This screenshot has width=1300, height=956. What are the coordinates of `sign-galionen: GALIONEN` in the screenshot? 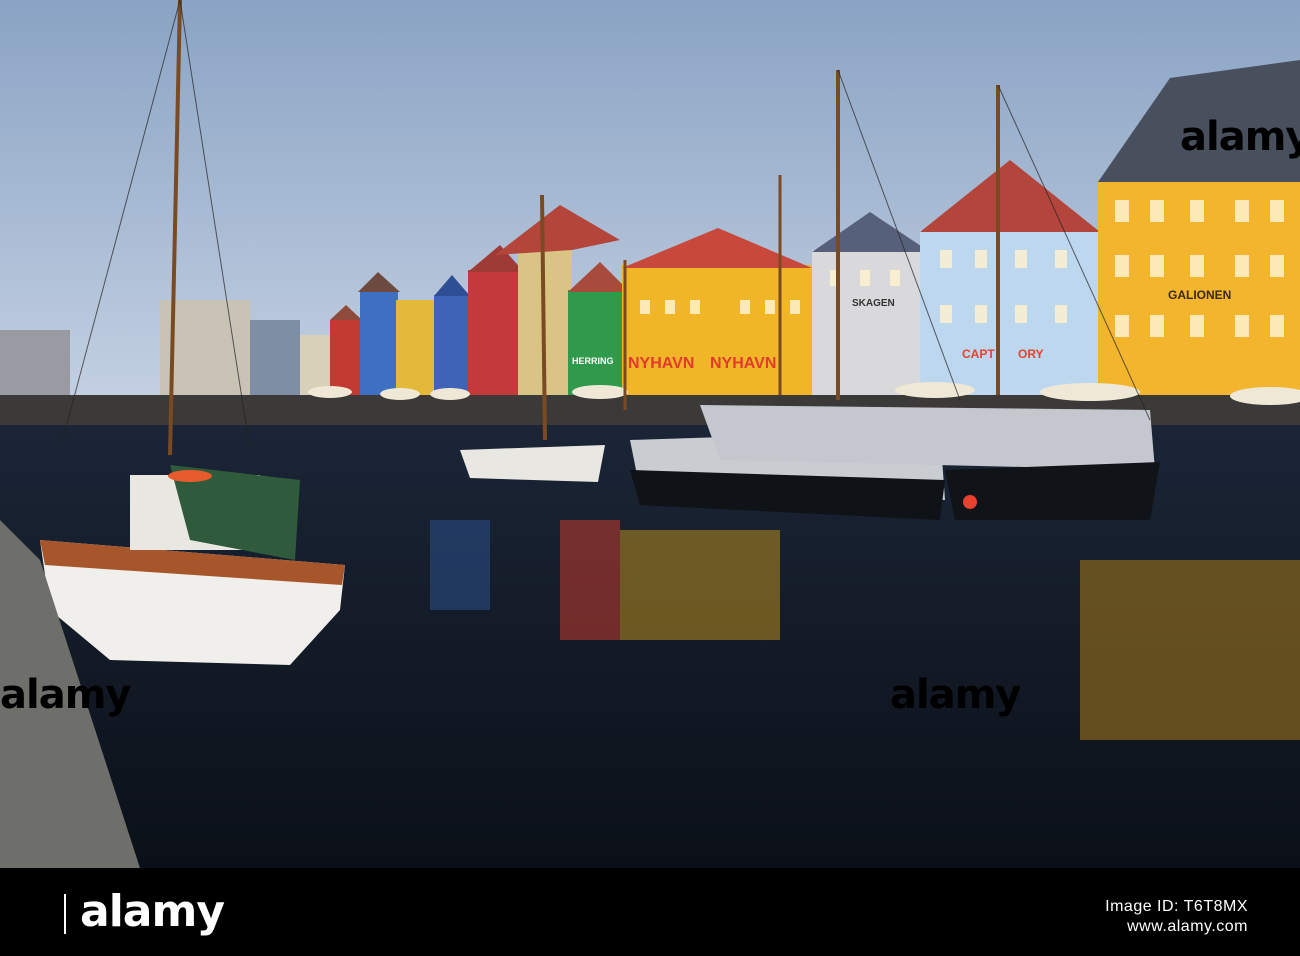 It's located at (1199, 295).